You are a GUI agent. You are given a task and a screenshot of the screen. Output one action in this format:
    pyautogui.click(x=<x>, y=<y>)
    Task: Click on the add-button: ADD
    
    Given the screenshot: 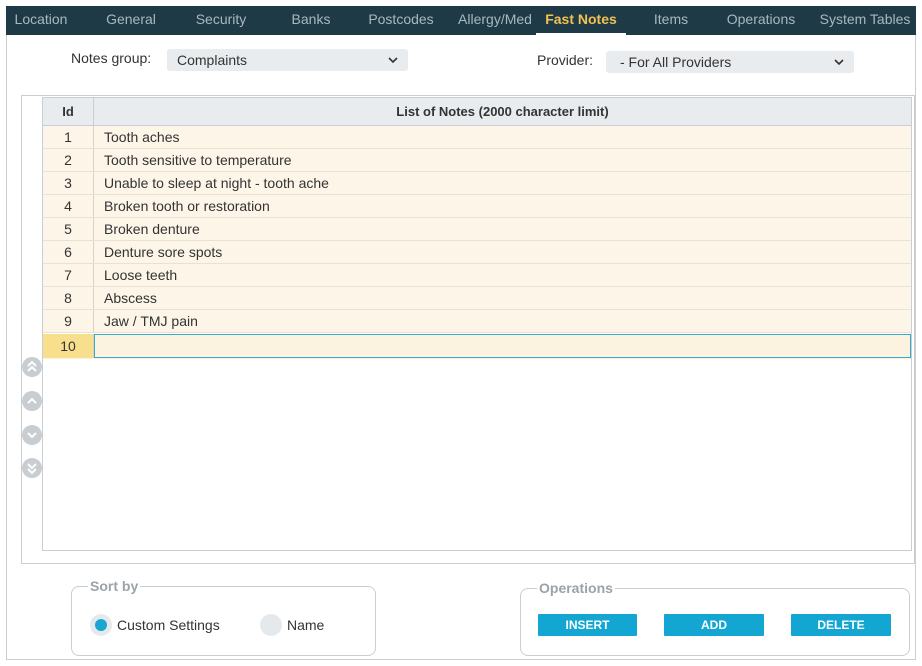 What is the action you would take?
    pyautogui.click(x=714, y=625)
    